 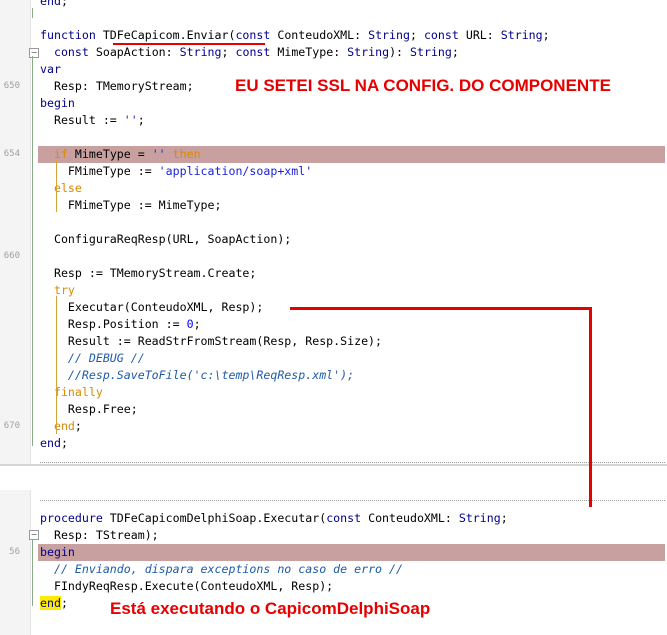 What do you see at coordinates (333, 188) in the screenshot?
I see `code-line: else` at bounding box center [333, 188].